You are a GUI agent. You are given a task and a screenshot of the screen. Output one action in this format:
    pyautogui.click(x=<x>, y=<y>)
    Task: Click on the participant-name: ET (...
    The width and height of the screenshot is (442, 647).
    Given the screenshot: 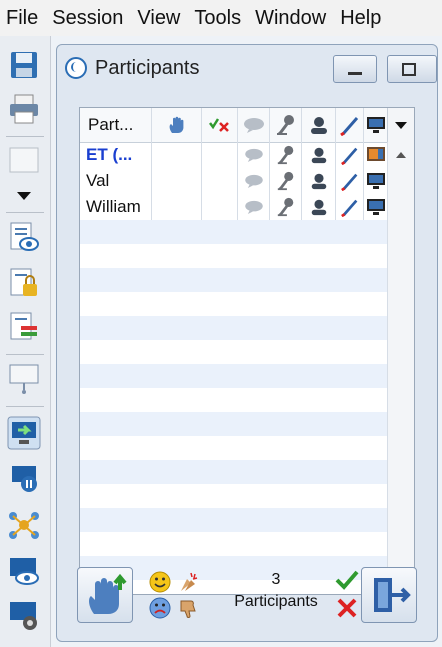 What is the action you would take?
    pyautogui.click(x=116, y=155)
    